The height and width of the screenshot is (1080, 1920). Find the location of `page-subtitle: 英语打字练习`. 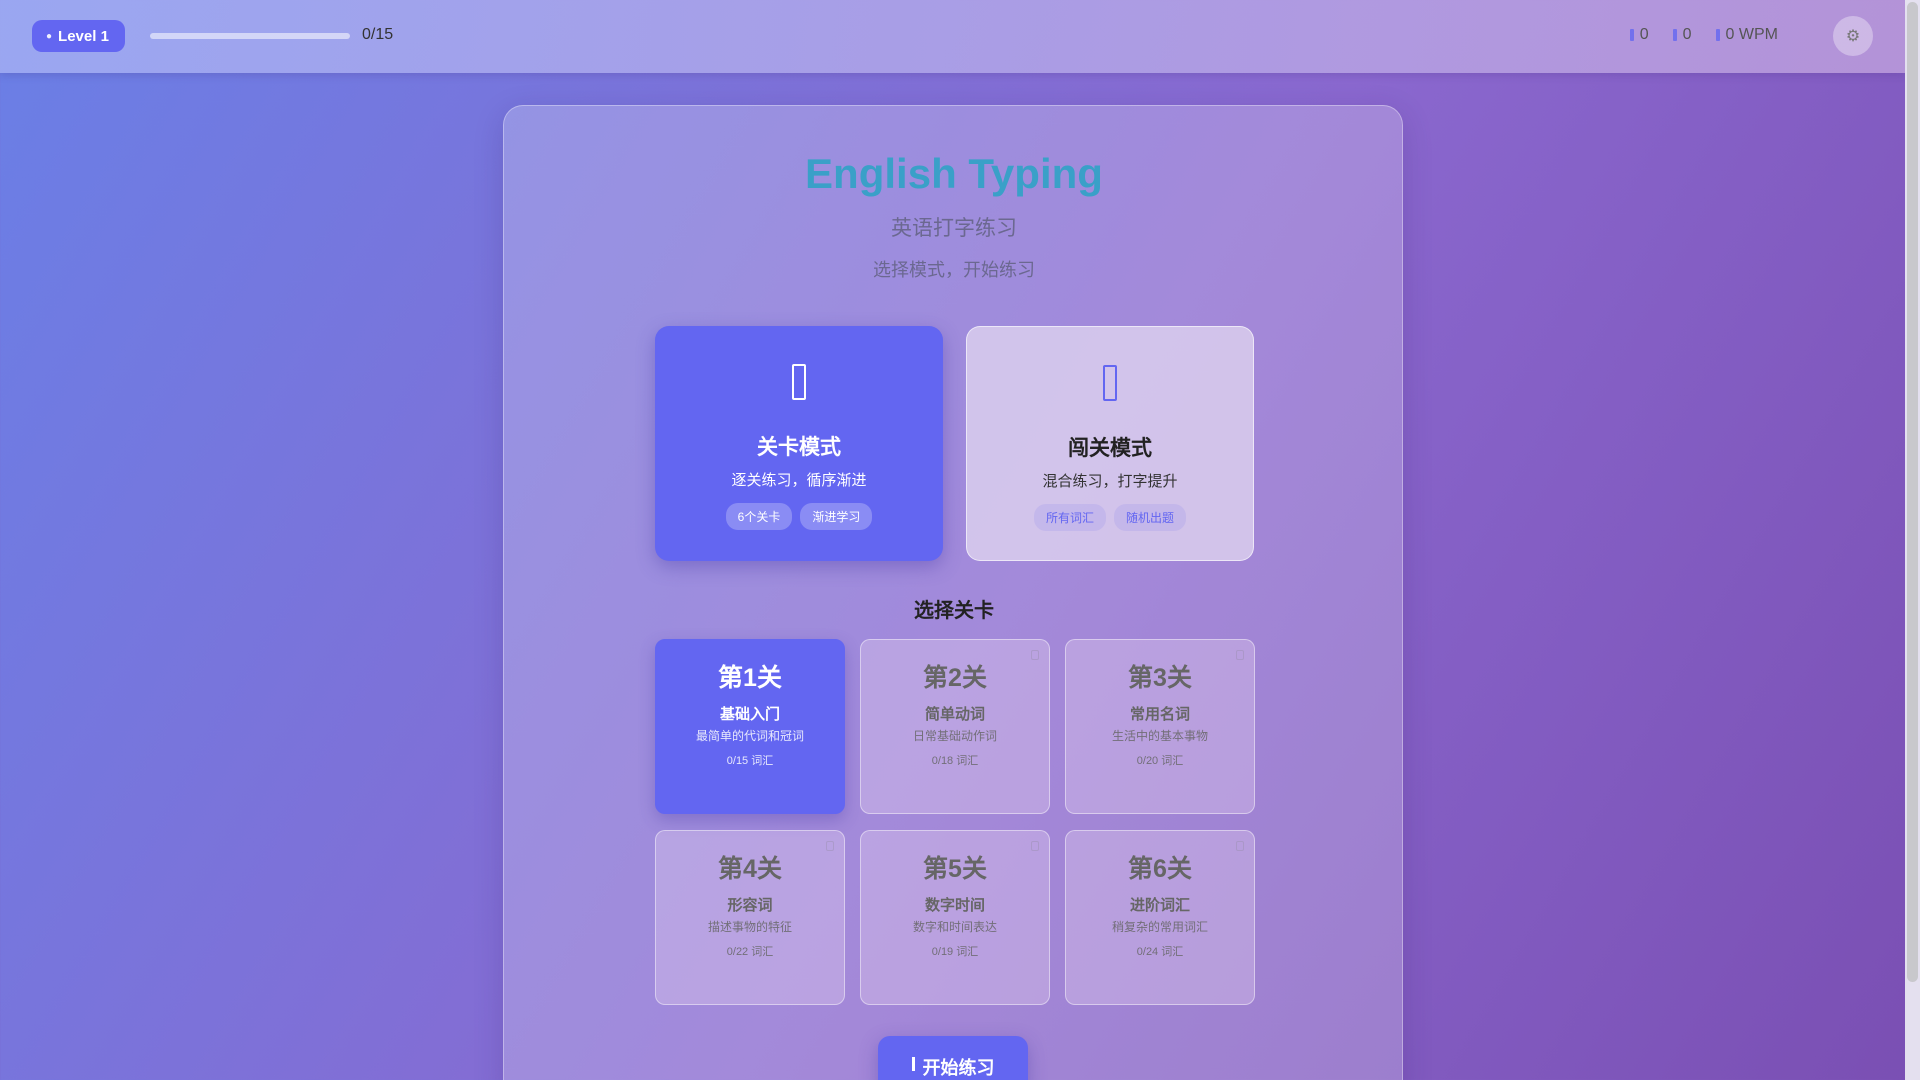

page-subtitle: 英语打字练习 is located at coordinates (954, 228).